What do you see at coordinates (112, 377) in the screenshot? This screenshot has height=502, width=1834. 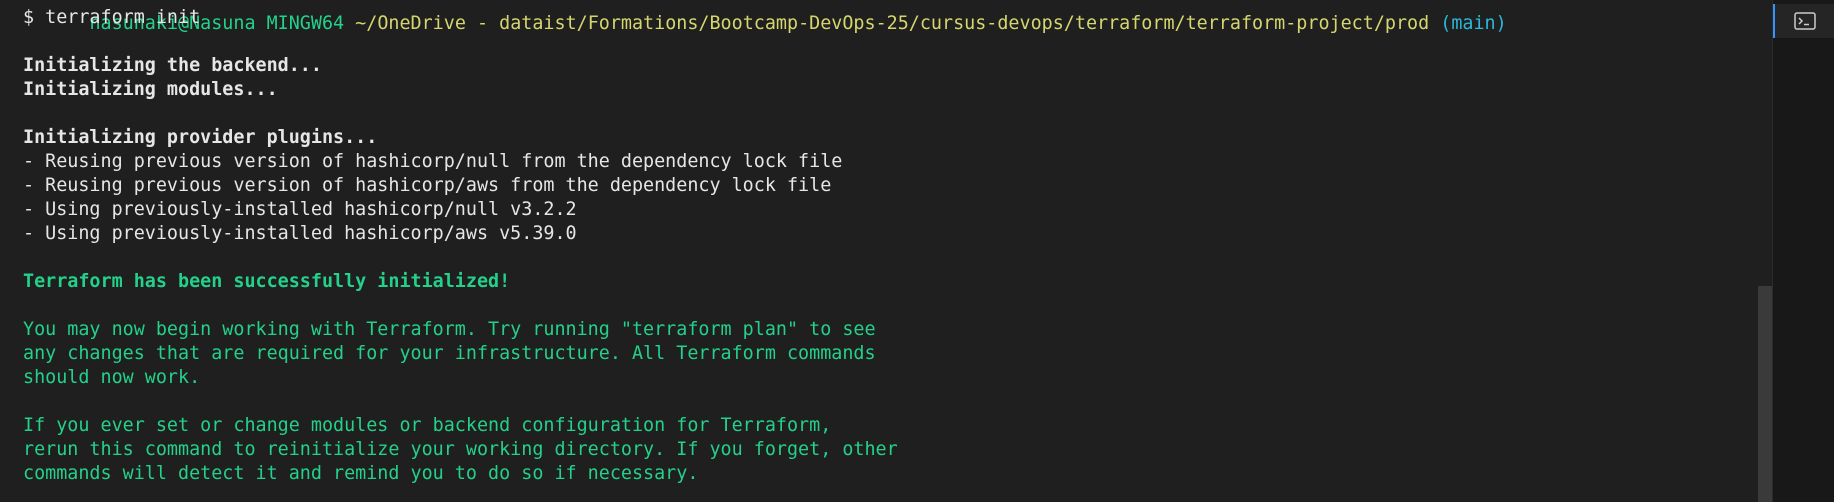 I see `output-info-3: should now work.` at bounding box center [112, 377].